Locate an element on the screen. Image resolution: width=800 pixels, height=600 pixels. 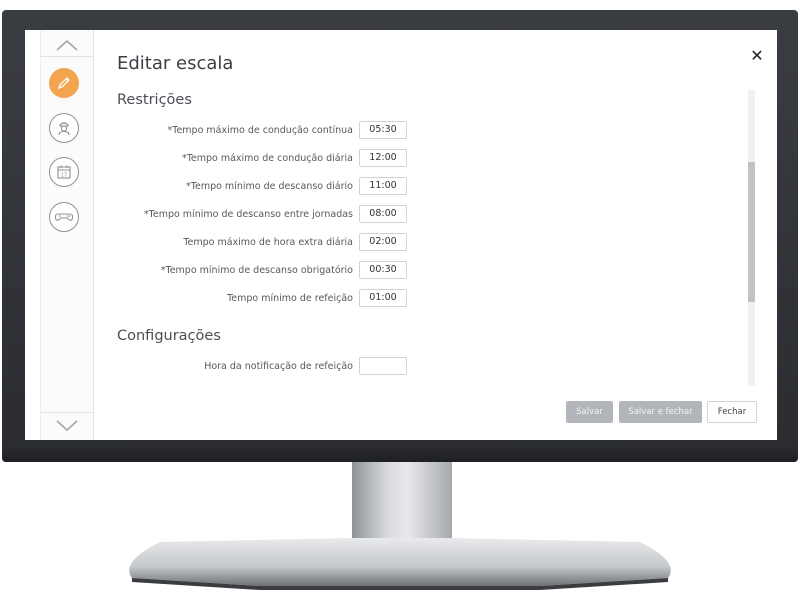
field-label: *Tempo mínimo de descanso obrigatório is located at coordinates (256, 270).